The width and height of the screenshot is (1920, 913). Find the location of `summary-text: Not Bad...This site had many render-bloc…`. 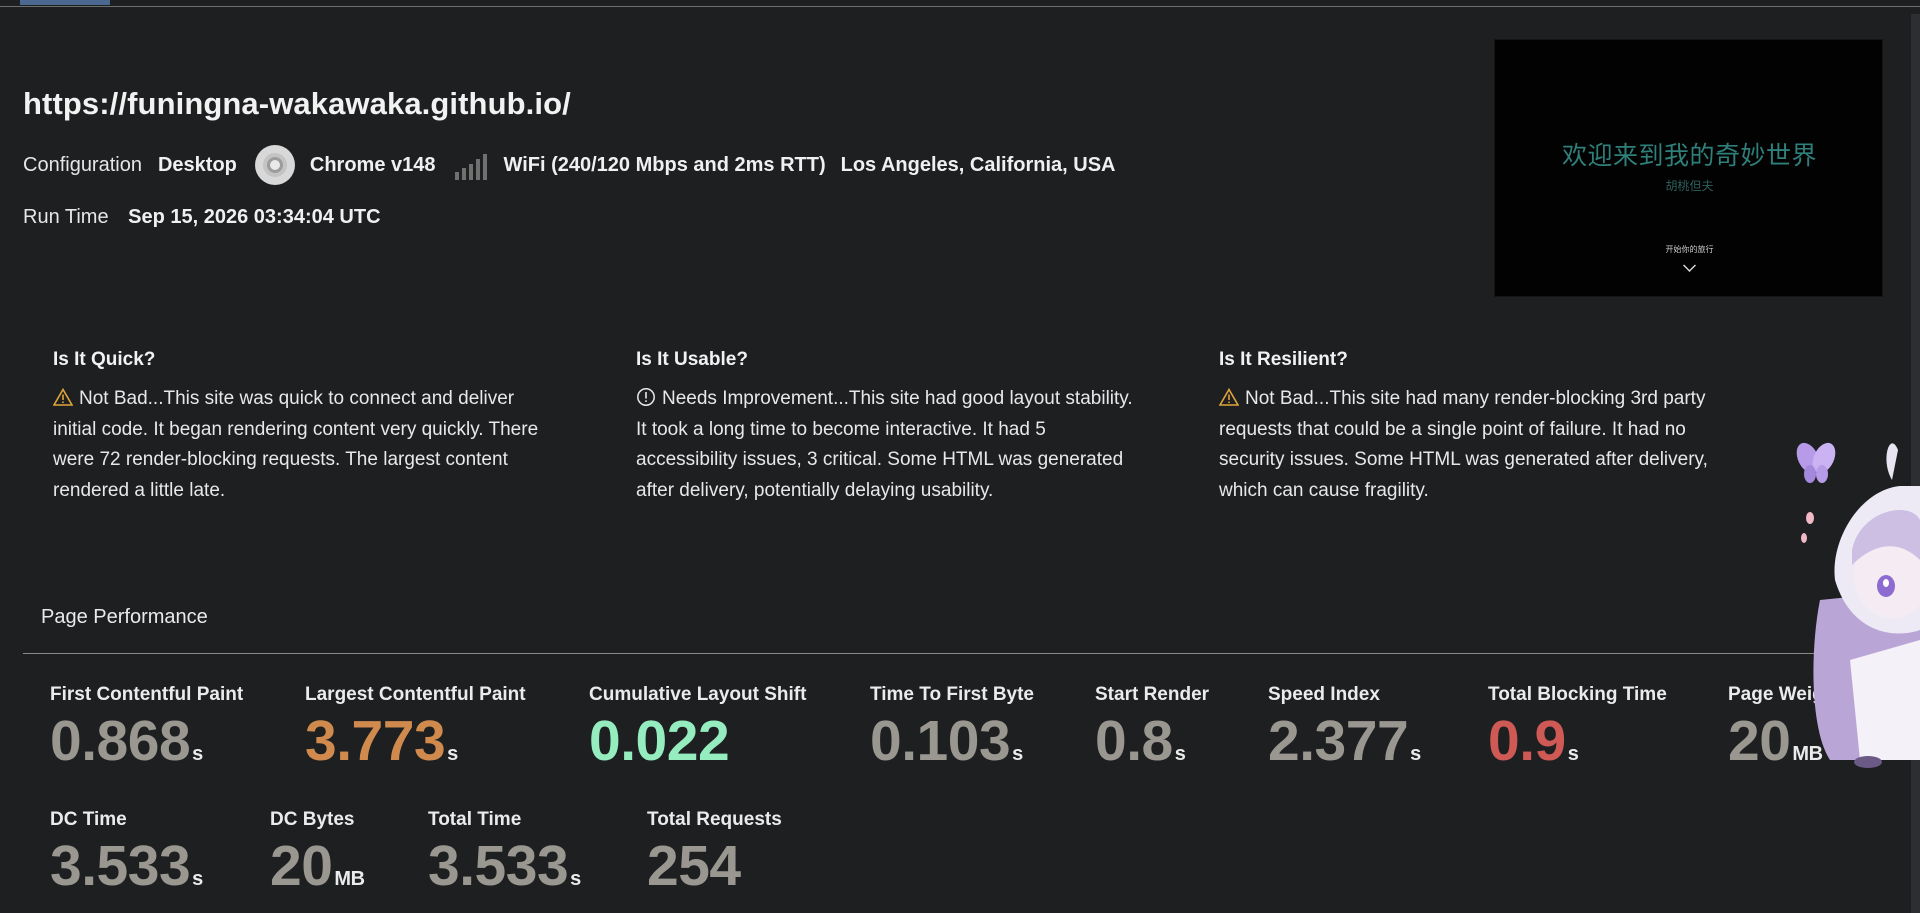

summary-text: Not Bad...This site had many render-bloc… is located at coordinates (1469, 445).